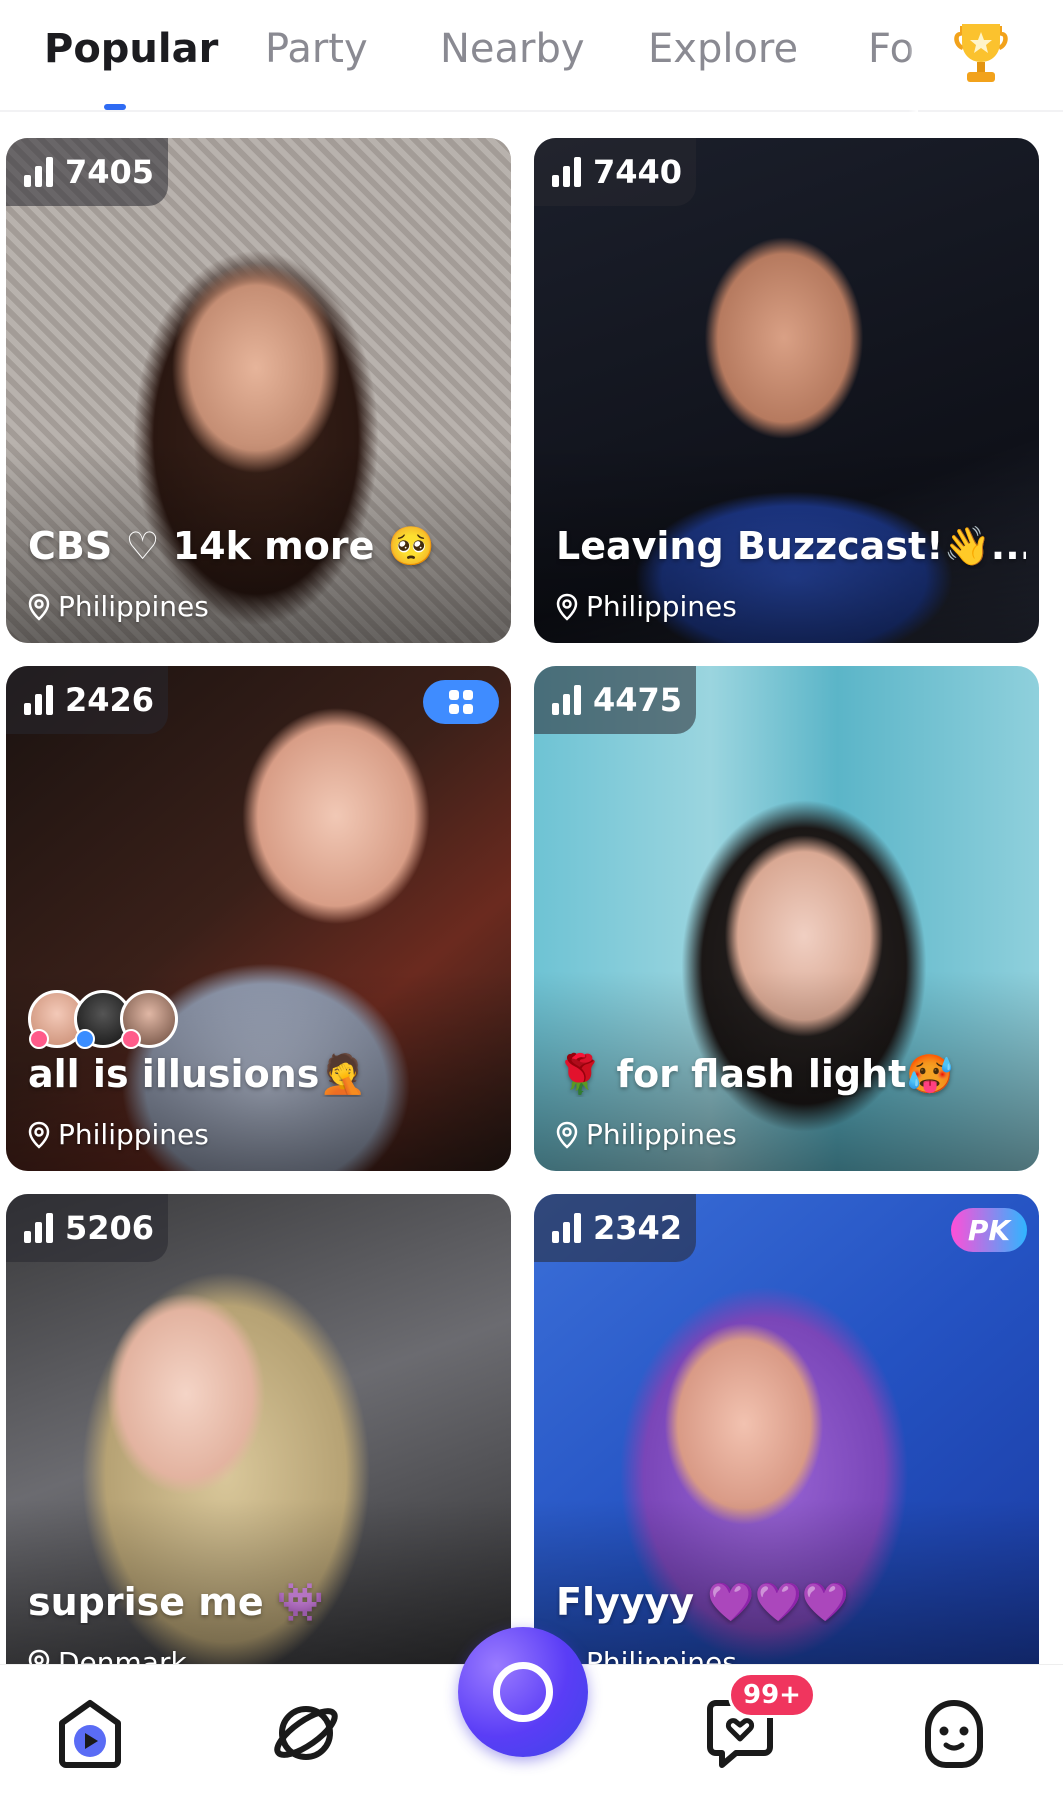 Image resolution: width=1063 pixels, height=1797 pixels. I want to click on room-title: Flyyyy 💜💜💜, so click(703, 1602).